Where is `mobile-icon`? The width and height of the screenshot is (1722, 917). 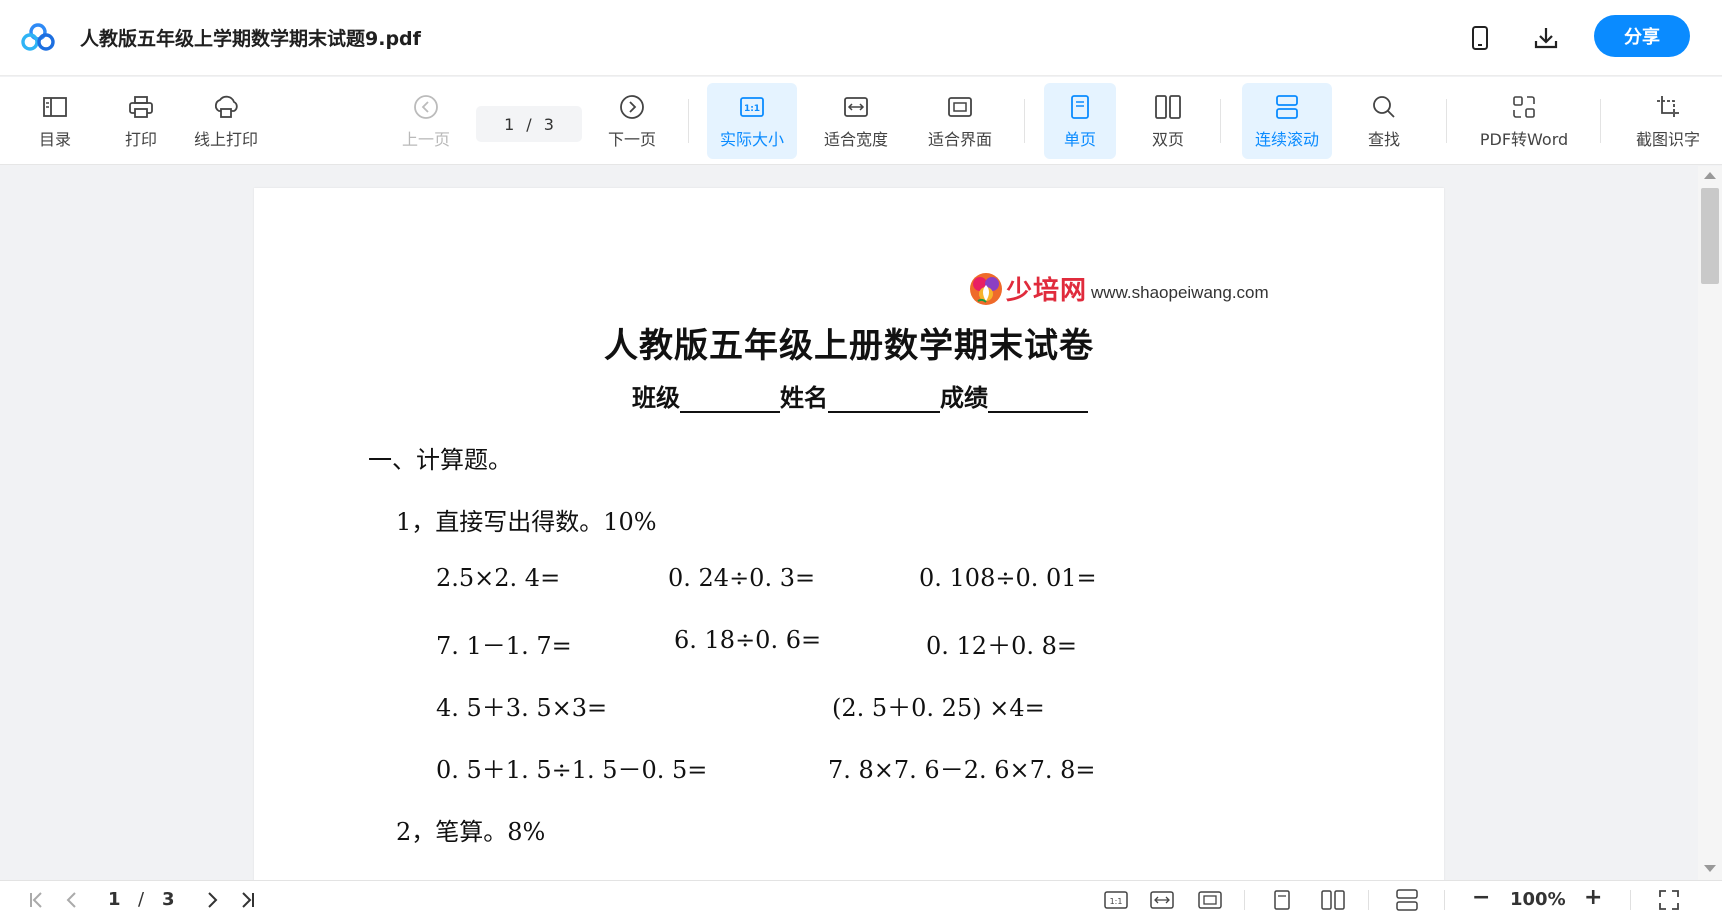 mobile-icon is located at coordinates (1480, 38).